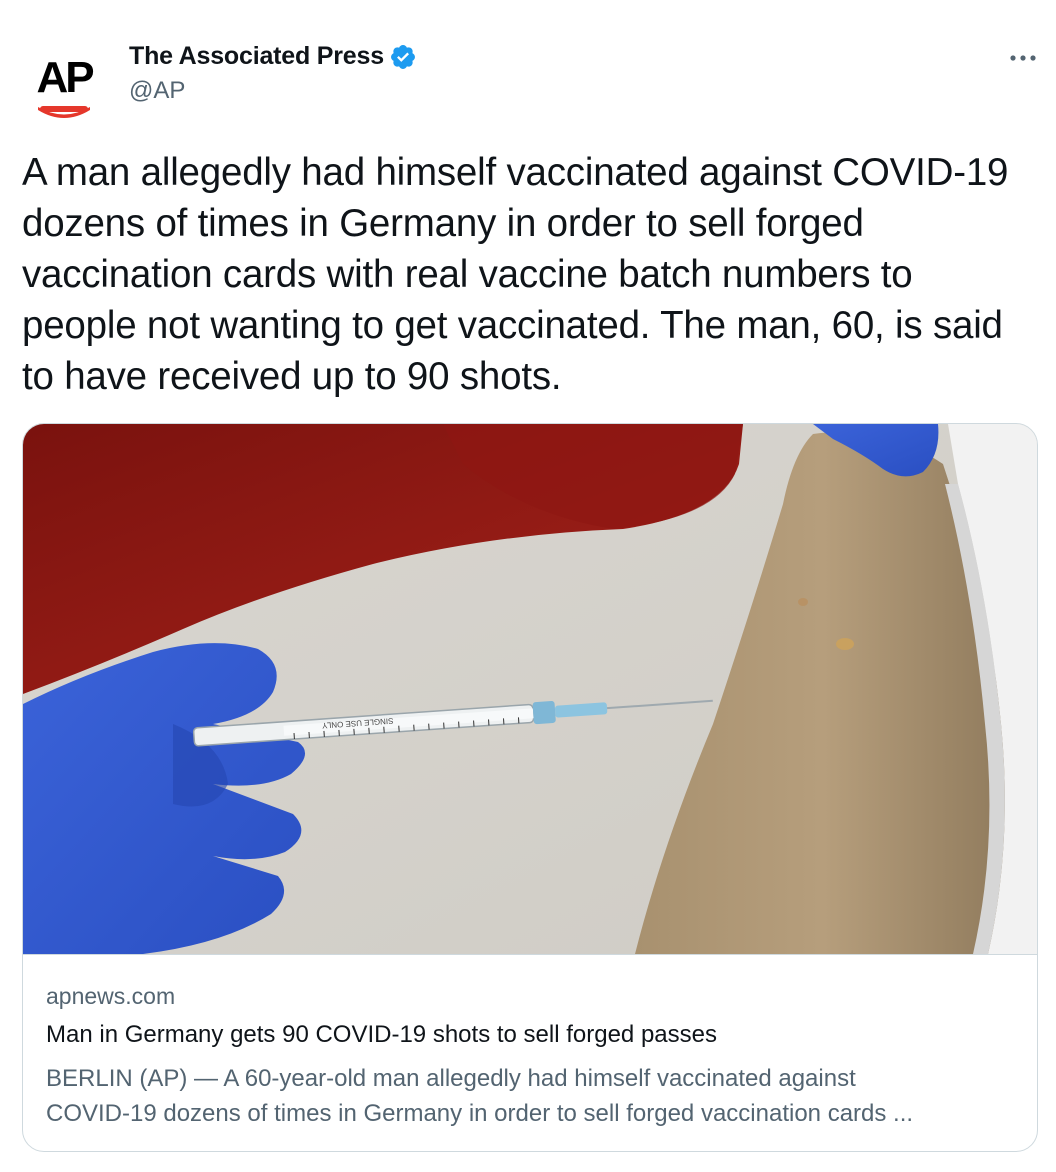  What do you see at coordinates (157, 91) in the screenshot?
I see `author-handle: @AP` at bounding box center [157, 91].